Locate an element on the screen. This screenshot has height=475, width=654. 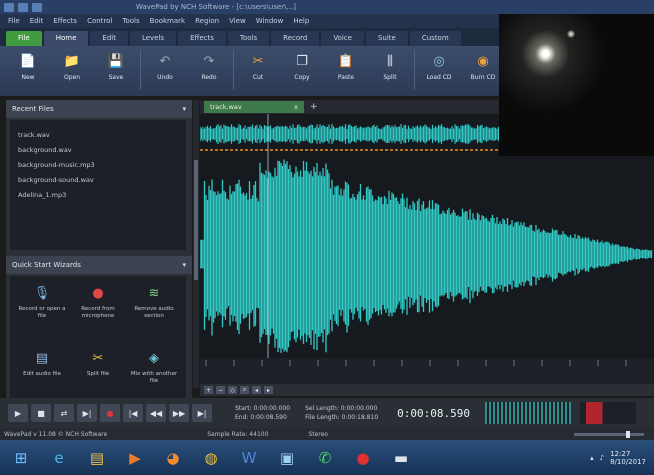
scrollbar-thumb is located at coordinates (196, 220).